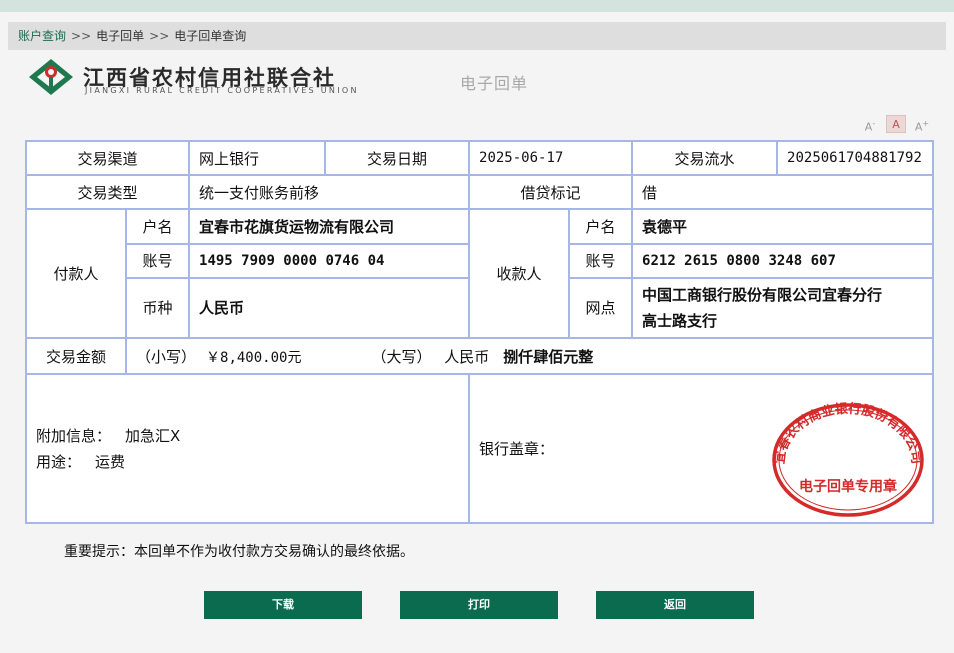  I want to click on dc-value: 借, so click(783, 192).